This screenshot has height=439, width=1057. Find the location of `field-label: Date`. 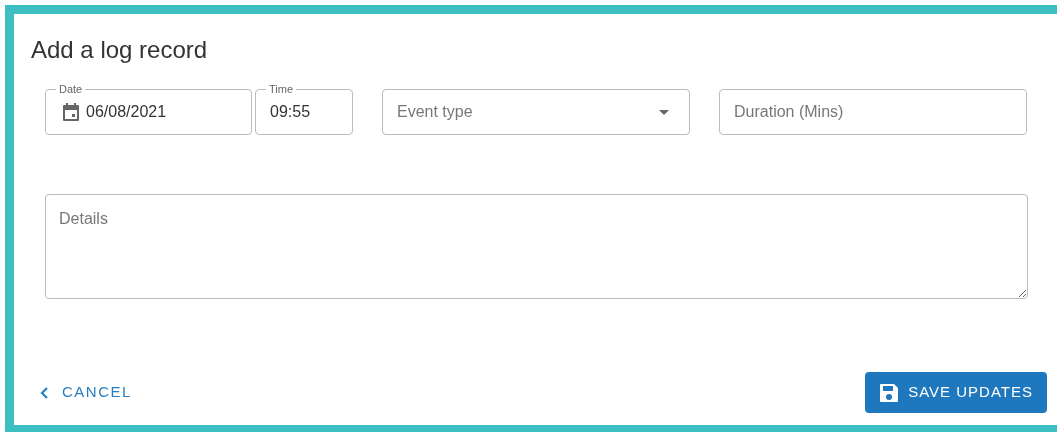

field-label: Date is located at coordinates (71, 89).